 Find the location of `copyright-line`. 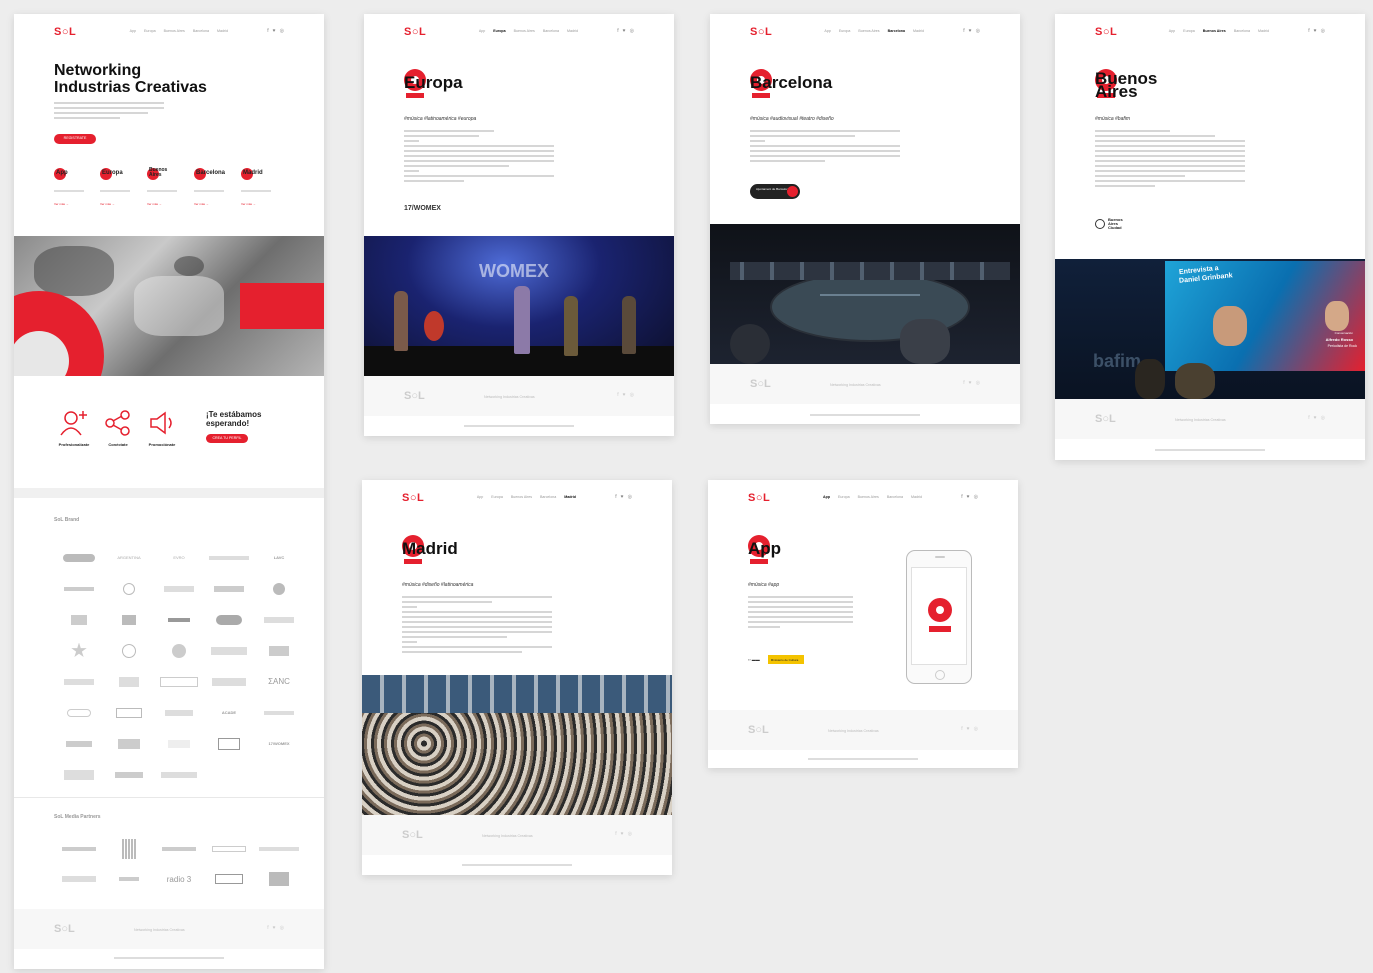

copyright-line is located at coordinates (1210, 450).